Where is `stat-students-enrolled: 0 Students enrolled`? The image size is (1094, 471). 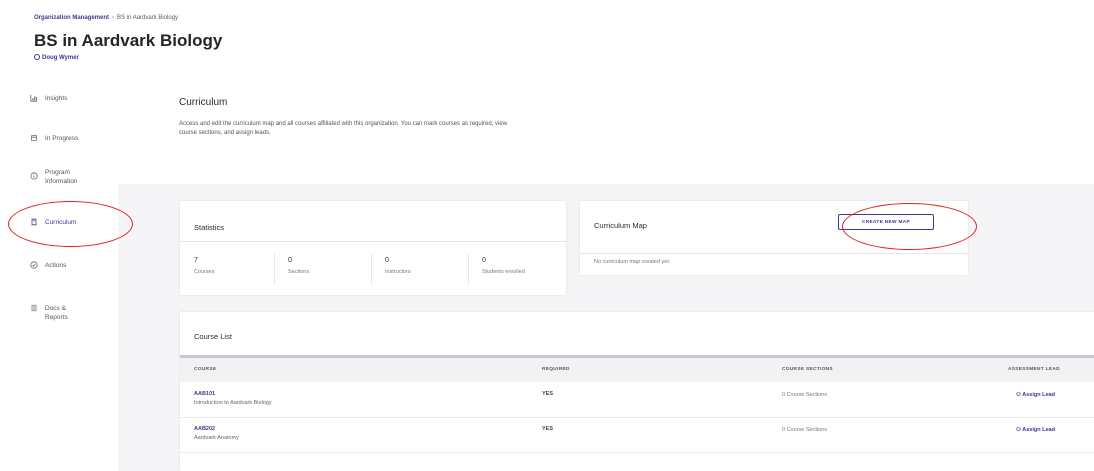
stat-students-enrolled: 0 Students enrolled is located at coordinates (530, 273).